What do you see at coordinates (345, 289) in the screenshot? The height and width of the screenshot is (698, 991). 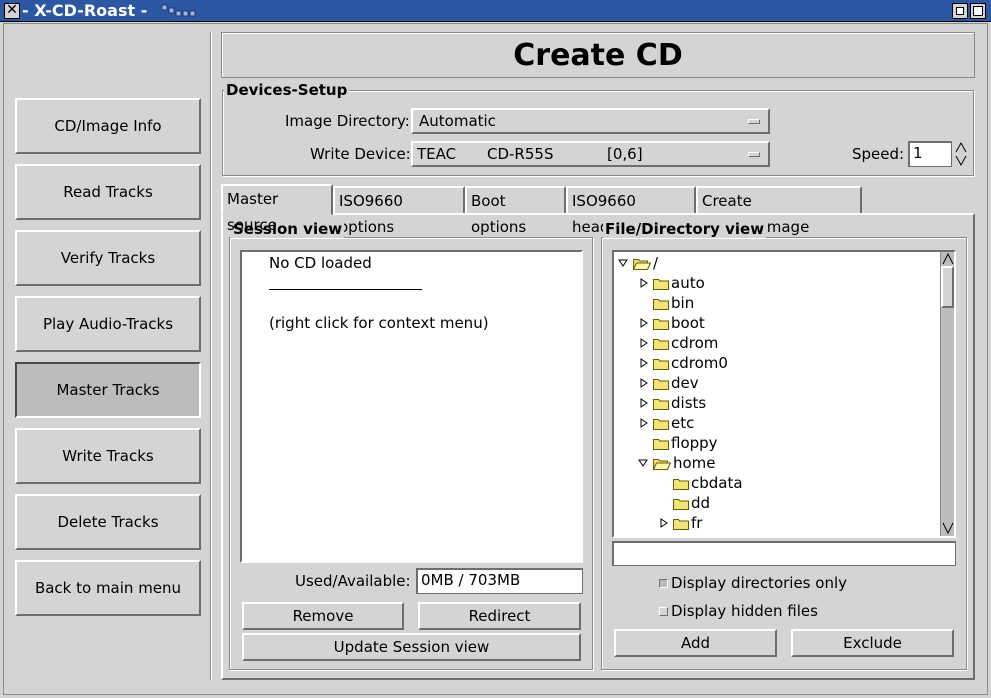 I see `session-divider` at bounding box center [345, 289].